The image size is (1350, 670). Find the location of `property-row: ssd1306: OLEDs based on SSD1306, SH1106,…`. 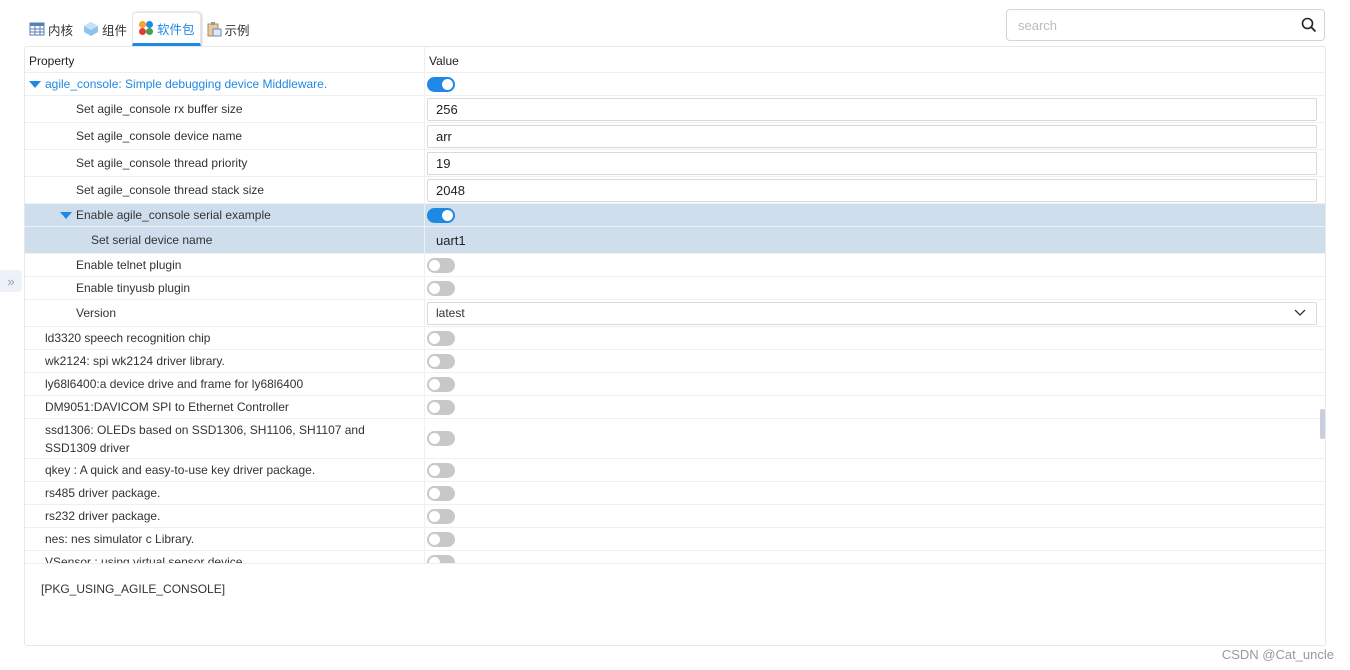

property-row: ssd1306: OLEDs based on SSD1306, SH1106,… is located at coordinates (675, 439).